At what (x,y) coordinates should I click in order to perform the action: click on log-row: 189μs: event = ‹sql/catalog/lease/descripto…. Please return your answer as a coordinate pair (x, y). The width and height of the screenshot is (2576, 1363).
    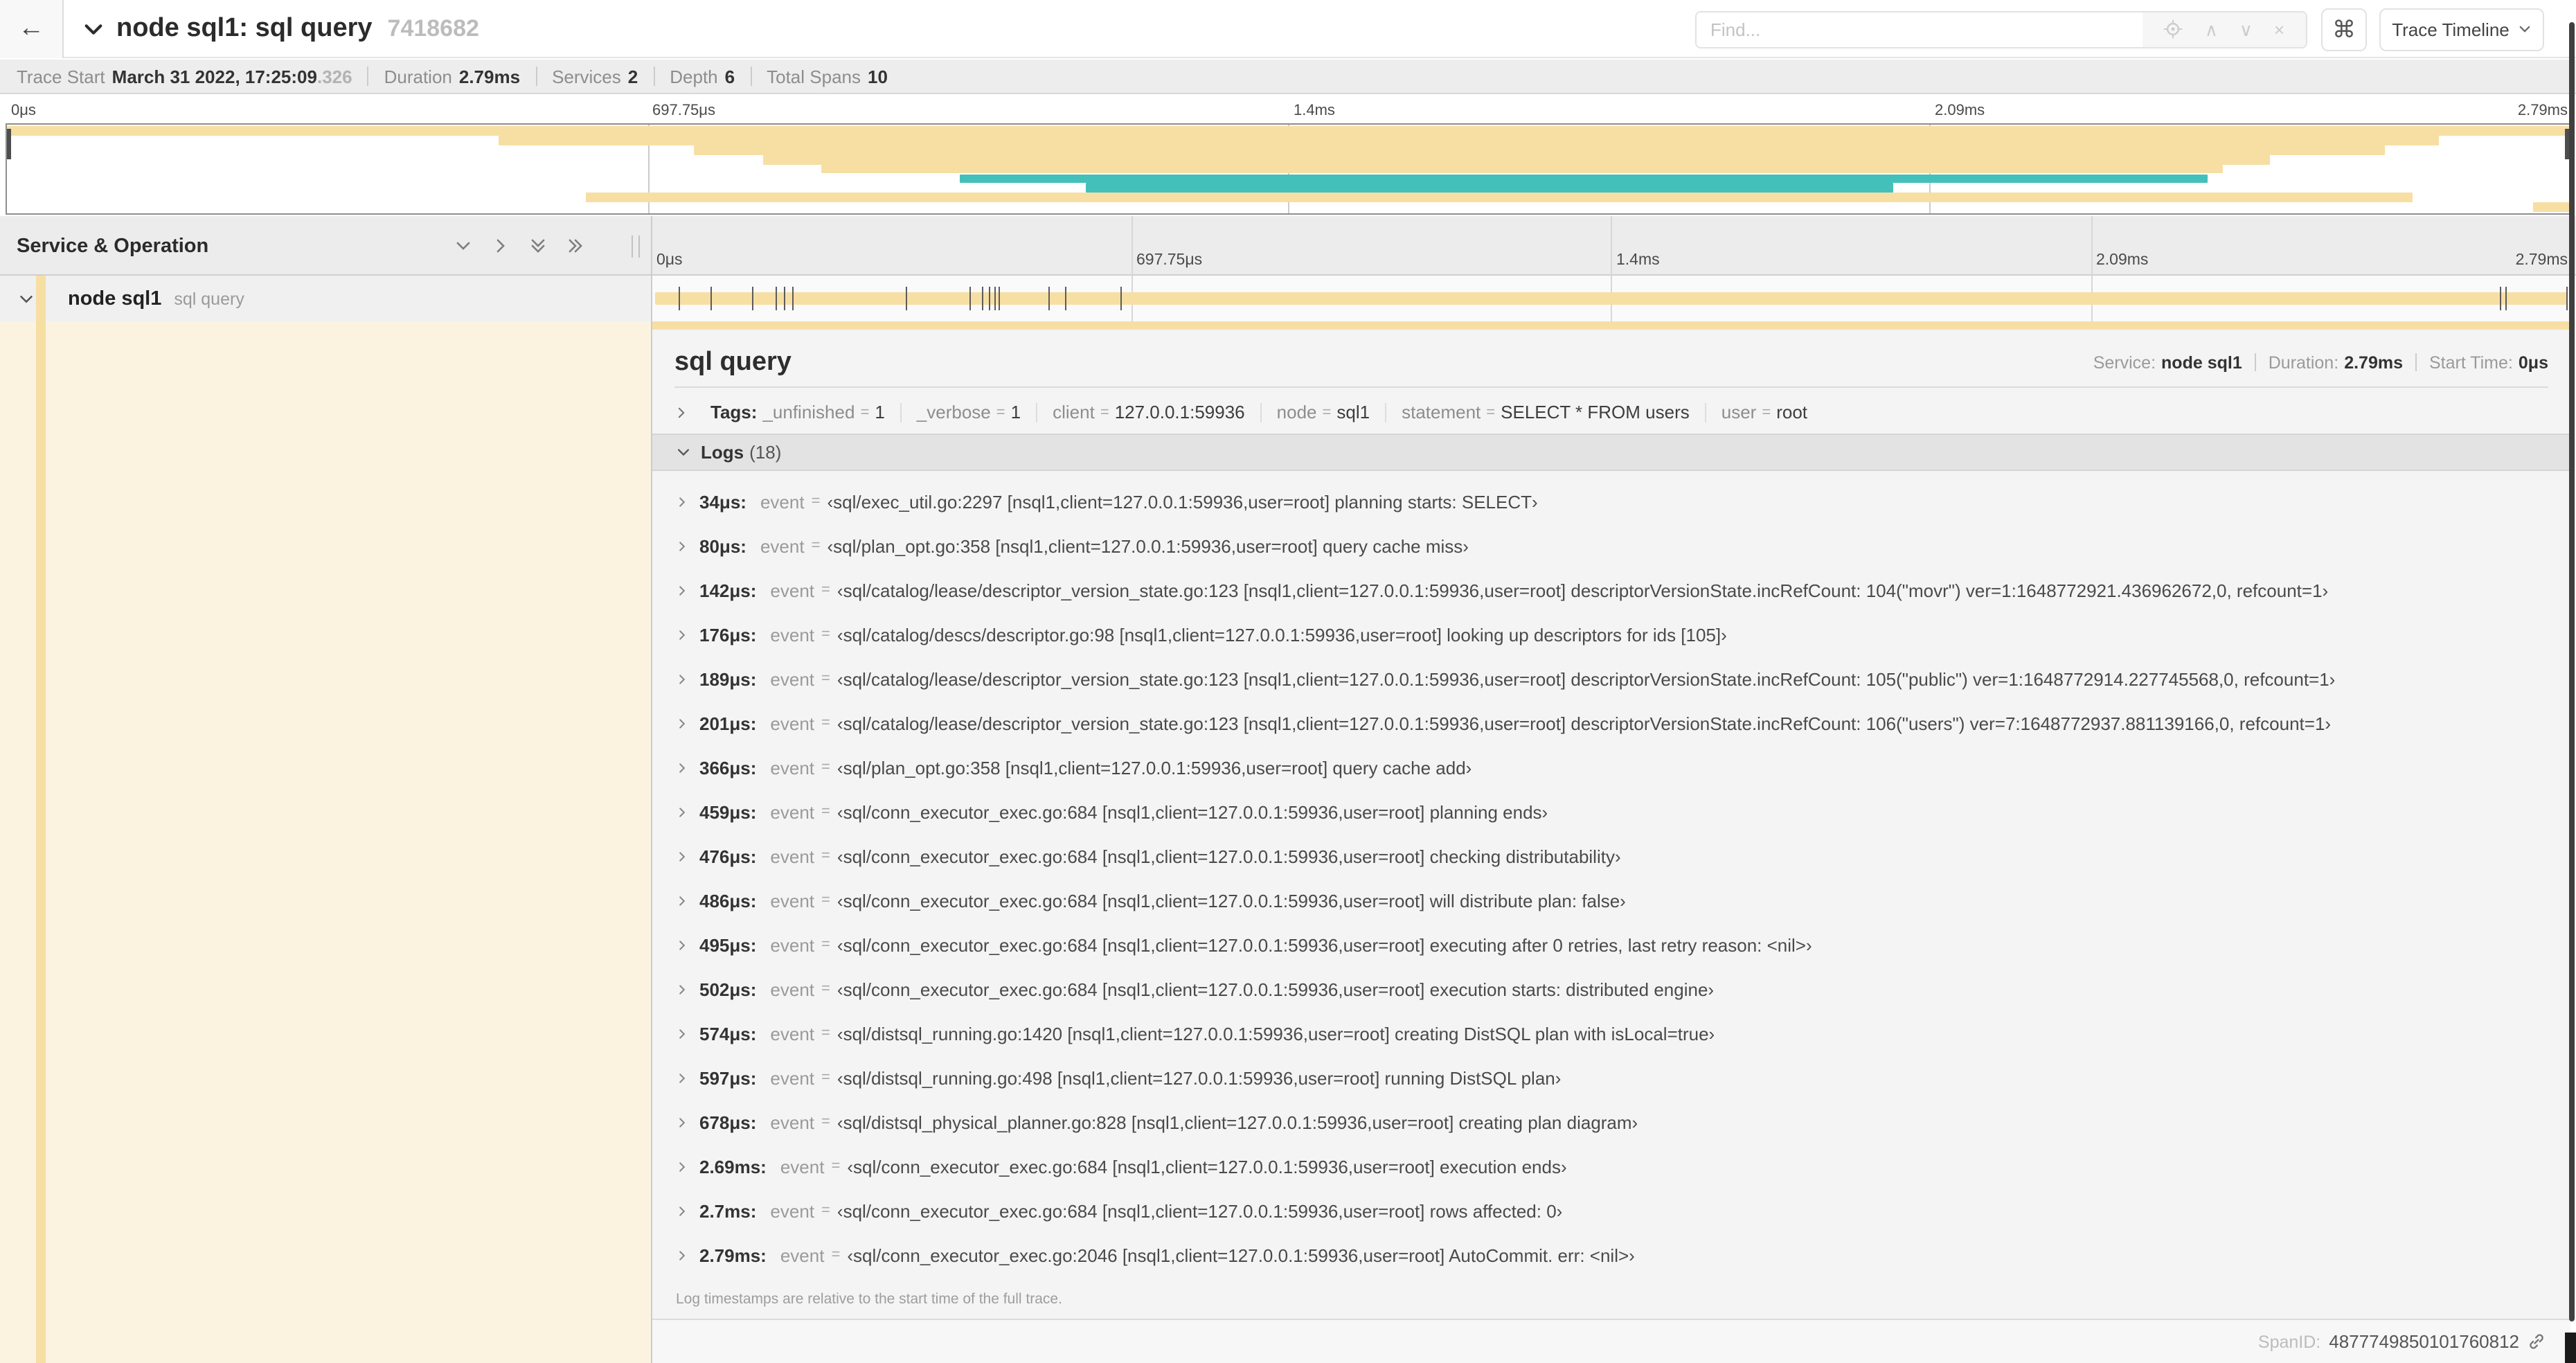
    Looking at the image, I should click on (1611, 679).